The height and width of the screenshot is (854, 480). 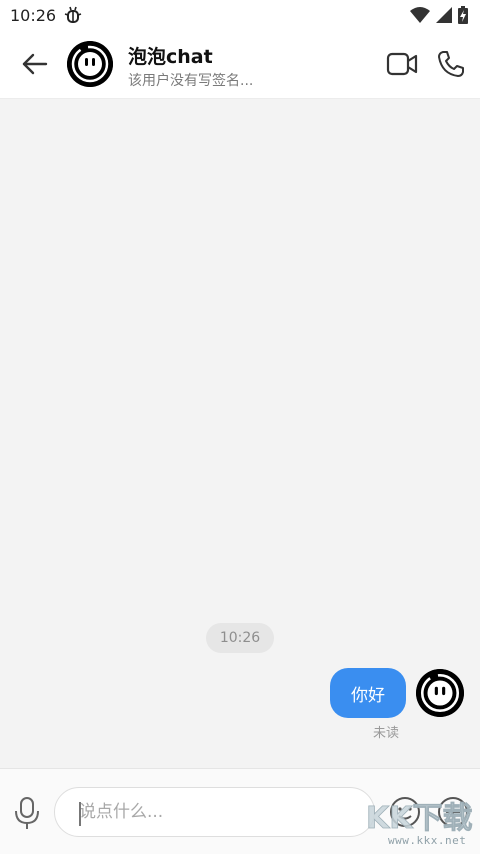 I want to click on status-right, so click(x=439, y=15).